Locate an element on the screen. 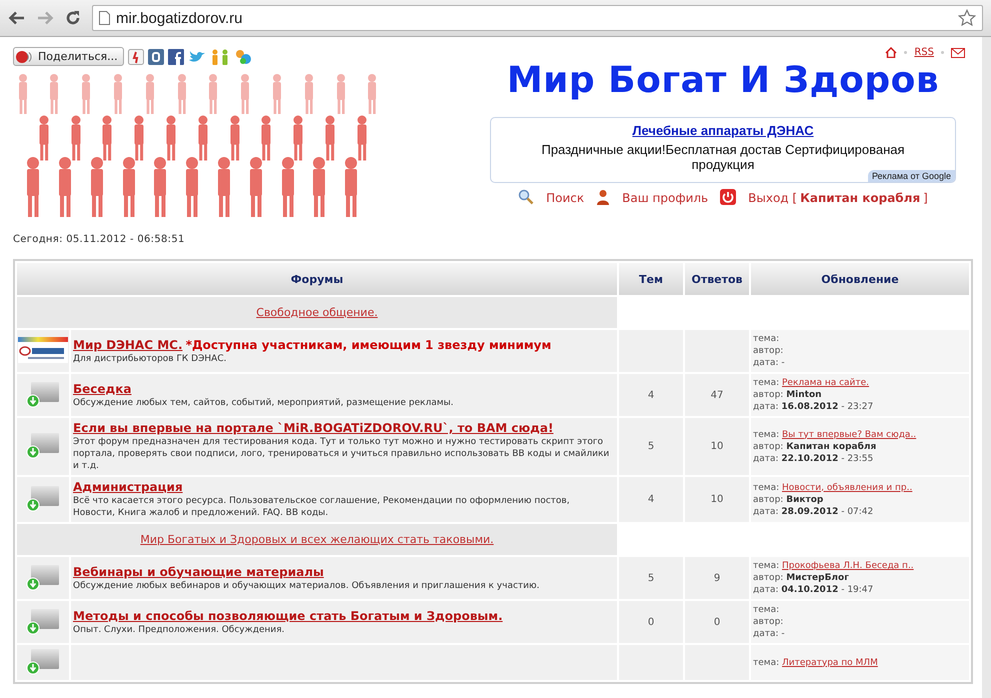  column-header: Тем is located at coordinates (651, 279).